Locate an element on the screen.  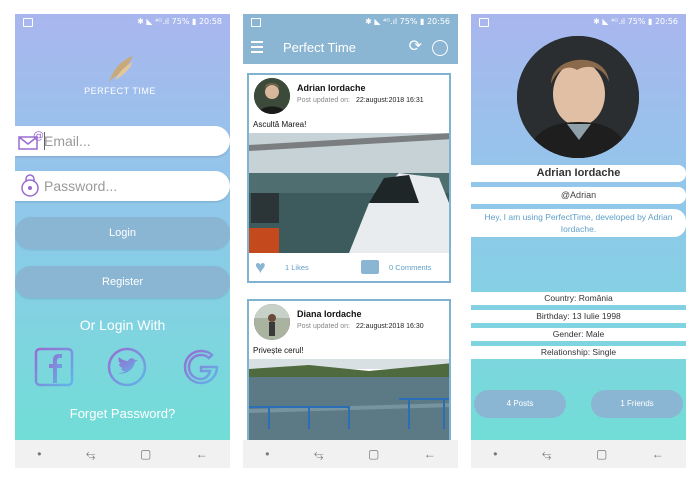
post-author: Adrian Iordache is located at coordinates (331, 88).